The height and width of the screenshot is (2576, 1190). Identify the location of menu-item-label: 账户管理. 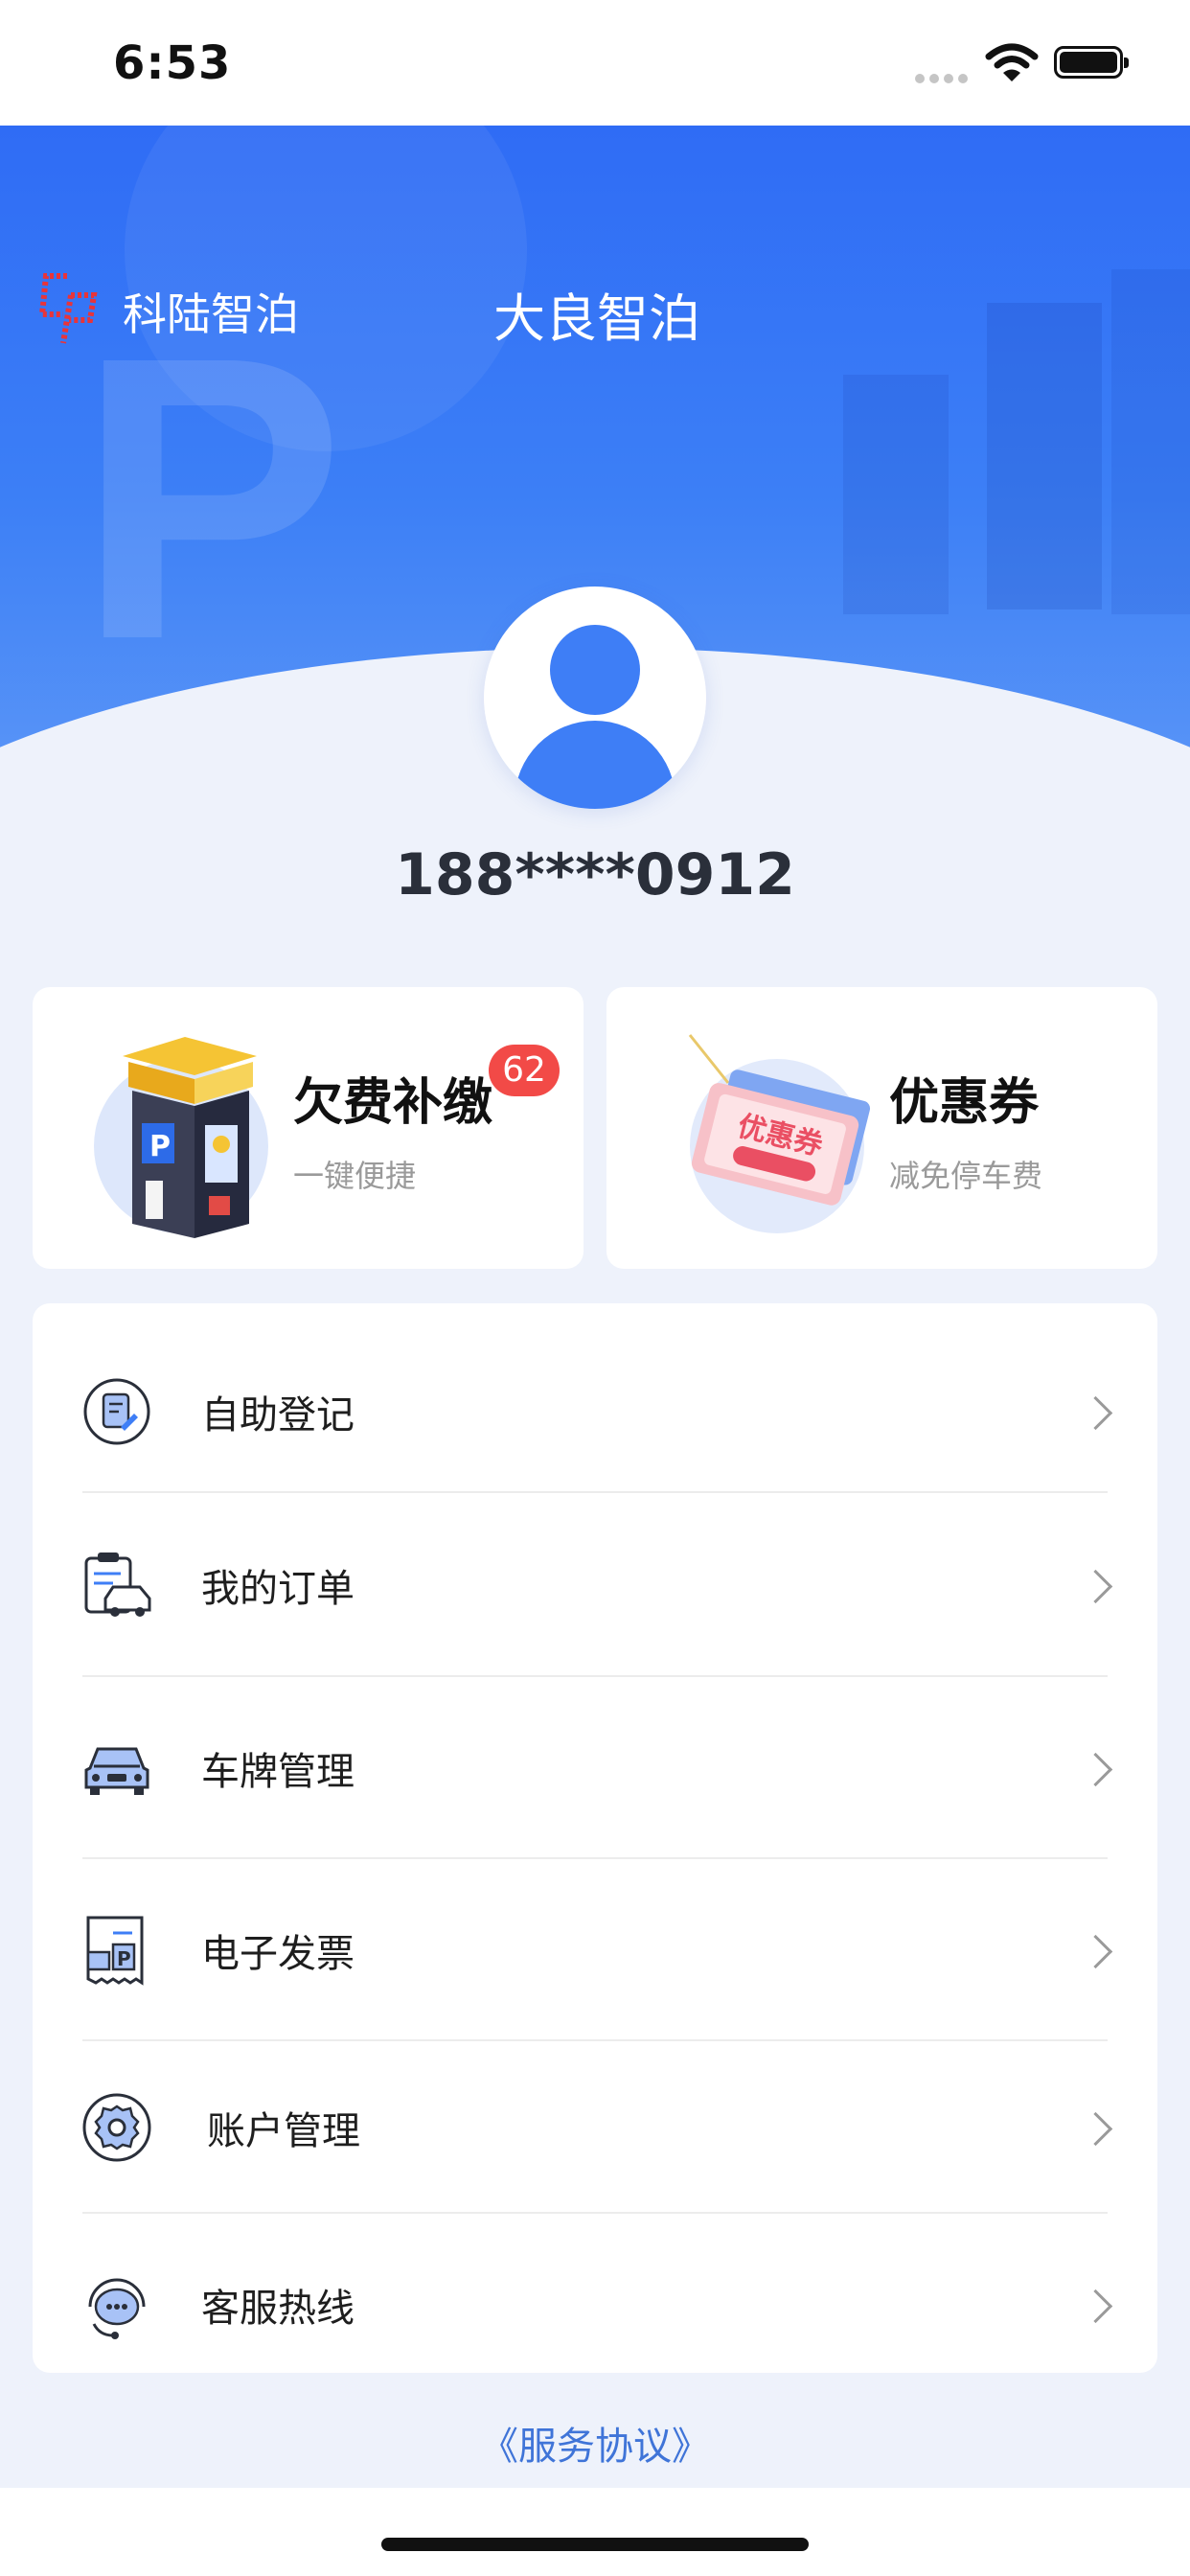
(284, 2131).